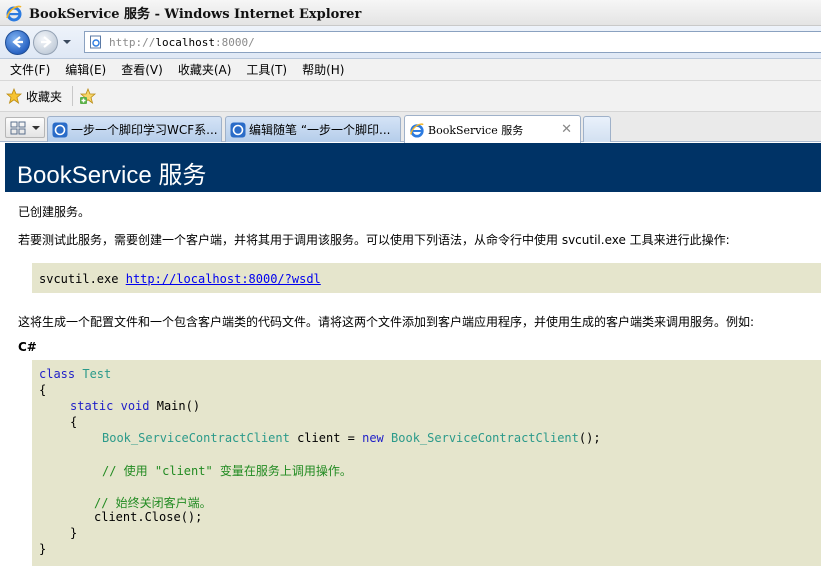 This screenshot has height=566, width=821. What do you see at coordinates (88, 96) in the screenshot?
I see `add-to-favorites-icon` at bounding box center [88, 96].